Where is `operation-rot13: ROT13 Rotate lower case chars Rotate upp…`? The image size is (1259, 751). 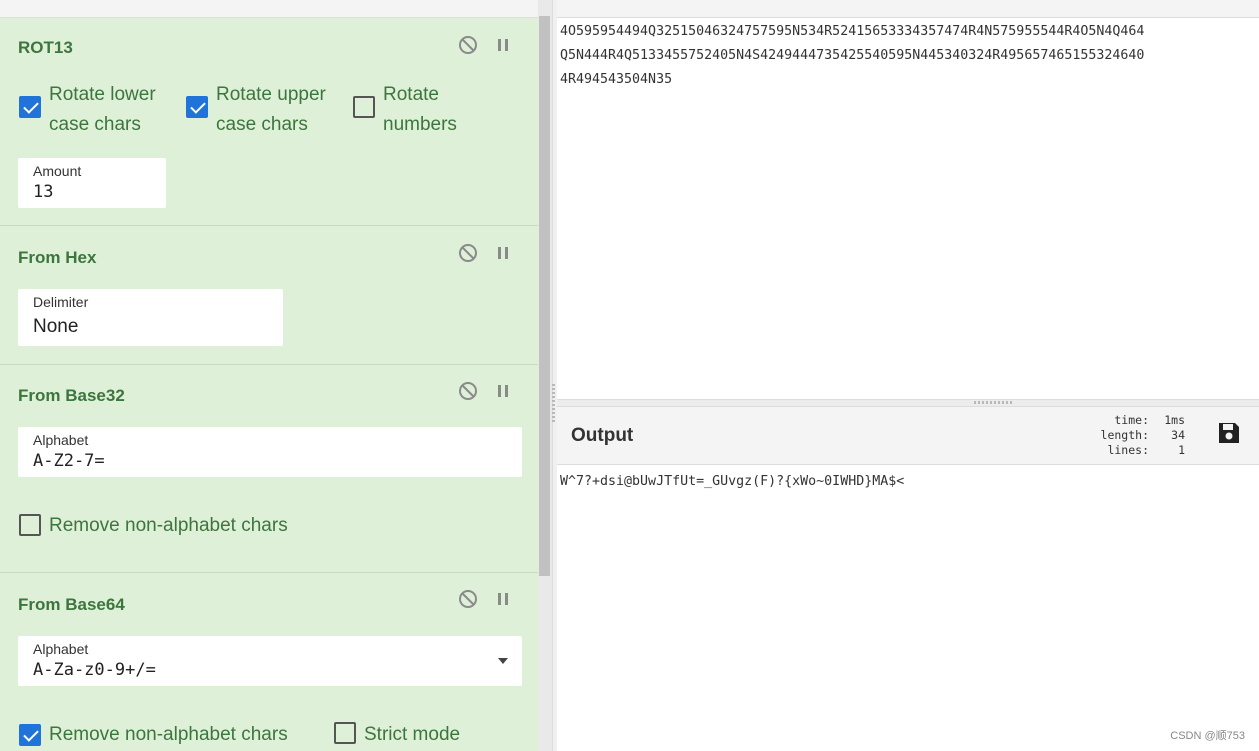 operation-rot13: ROT13 Rotate lower case chars Rotate upp… is located at coordinates (269, 122).